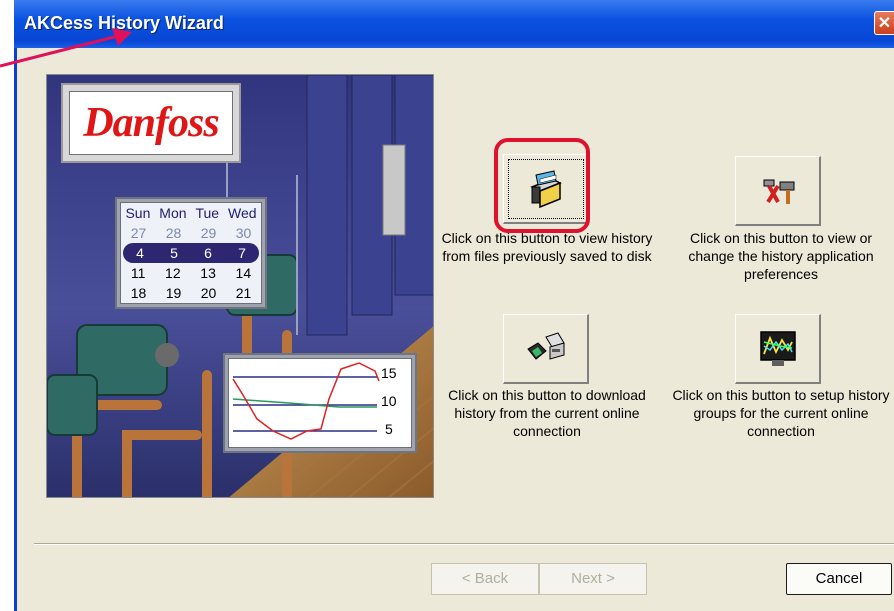 The width and height of the screenshot is (894, 611). I want to click on calendar-day: 5, so click(174, 253).